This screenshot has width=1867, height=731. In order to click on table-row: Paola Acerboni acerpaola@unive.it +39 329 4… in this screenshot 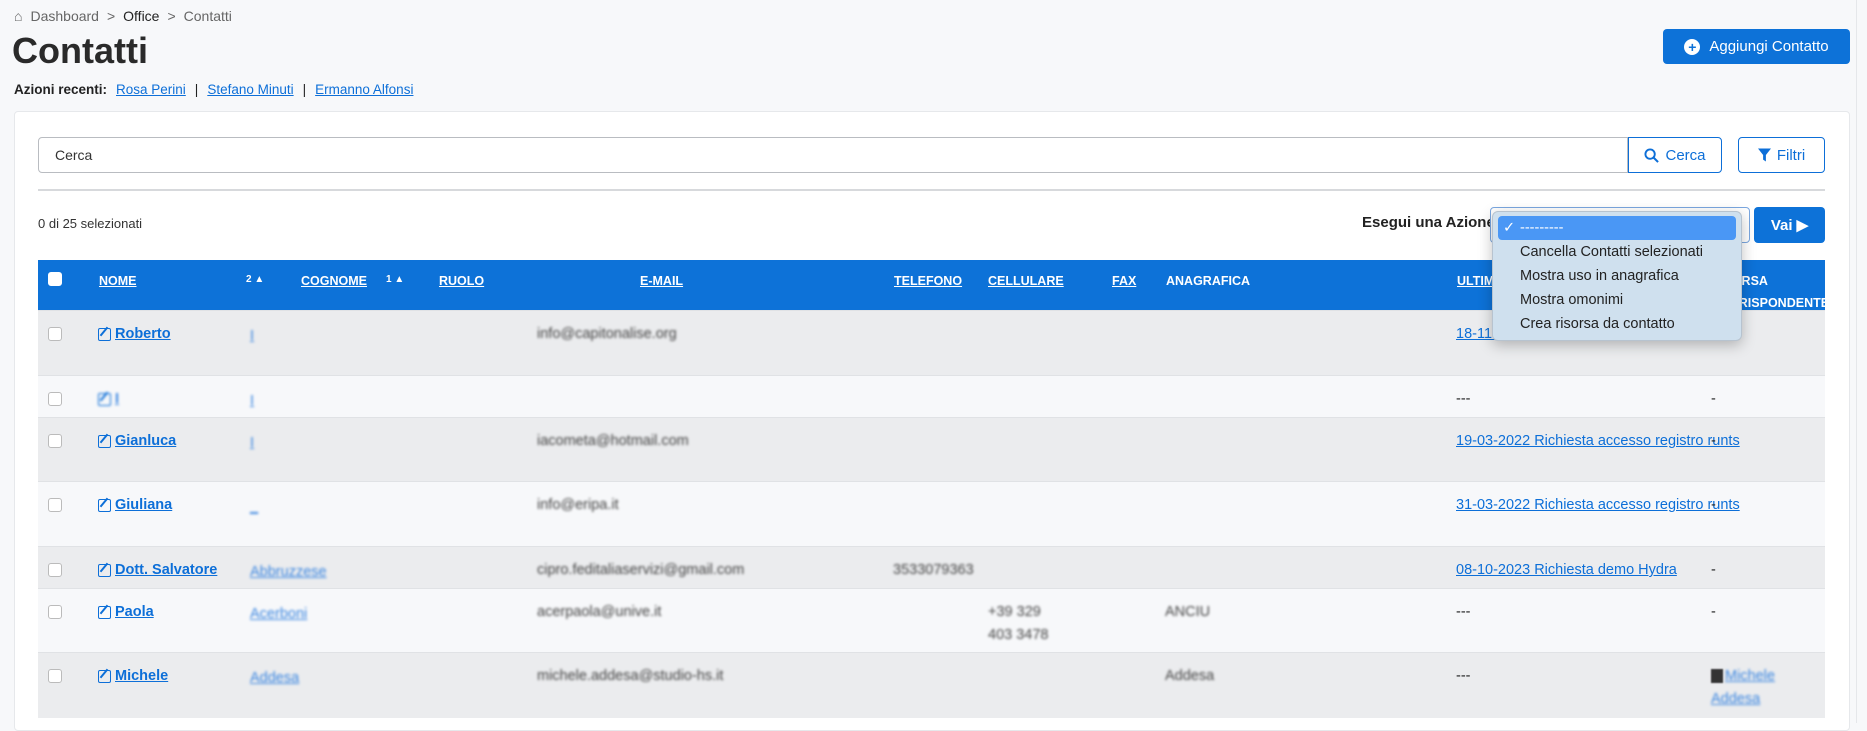, I will do `click(931, 620)`.